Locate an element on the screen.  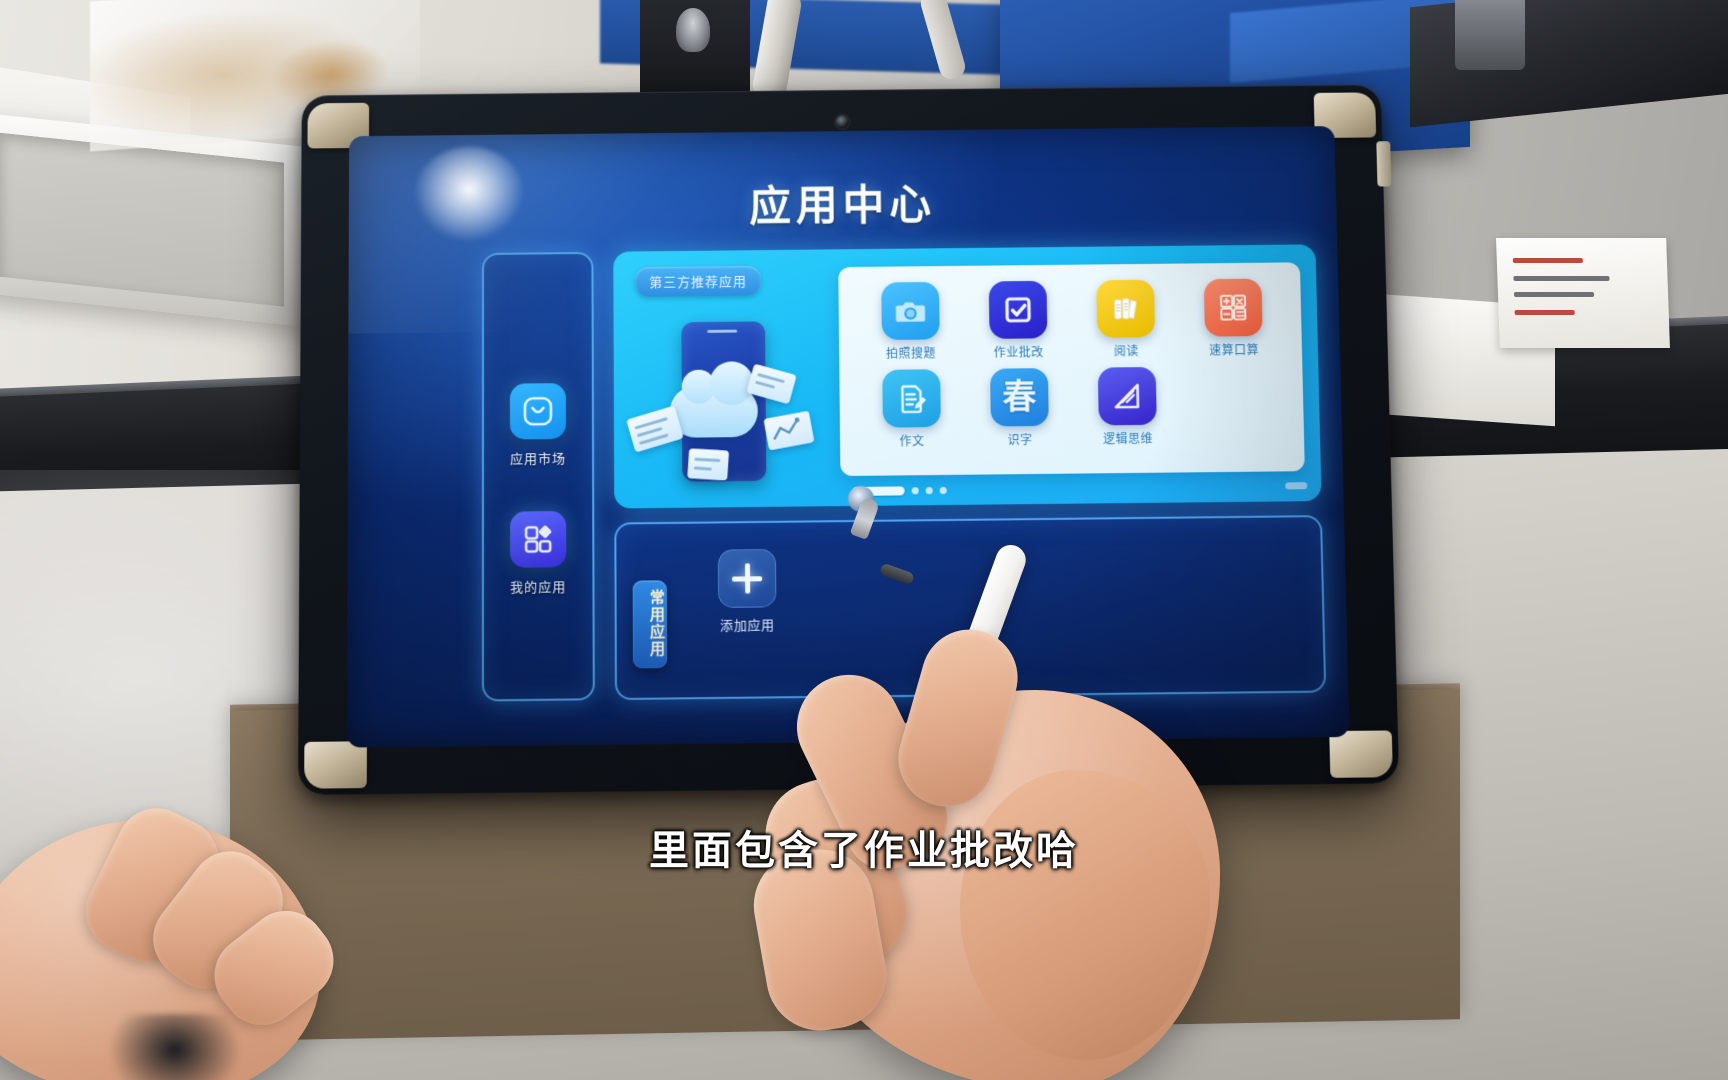
machine-bracket-hole is located at coordinates (693, 30).